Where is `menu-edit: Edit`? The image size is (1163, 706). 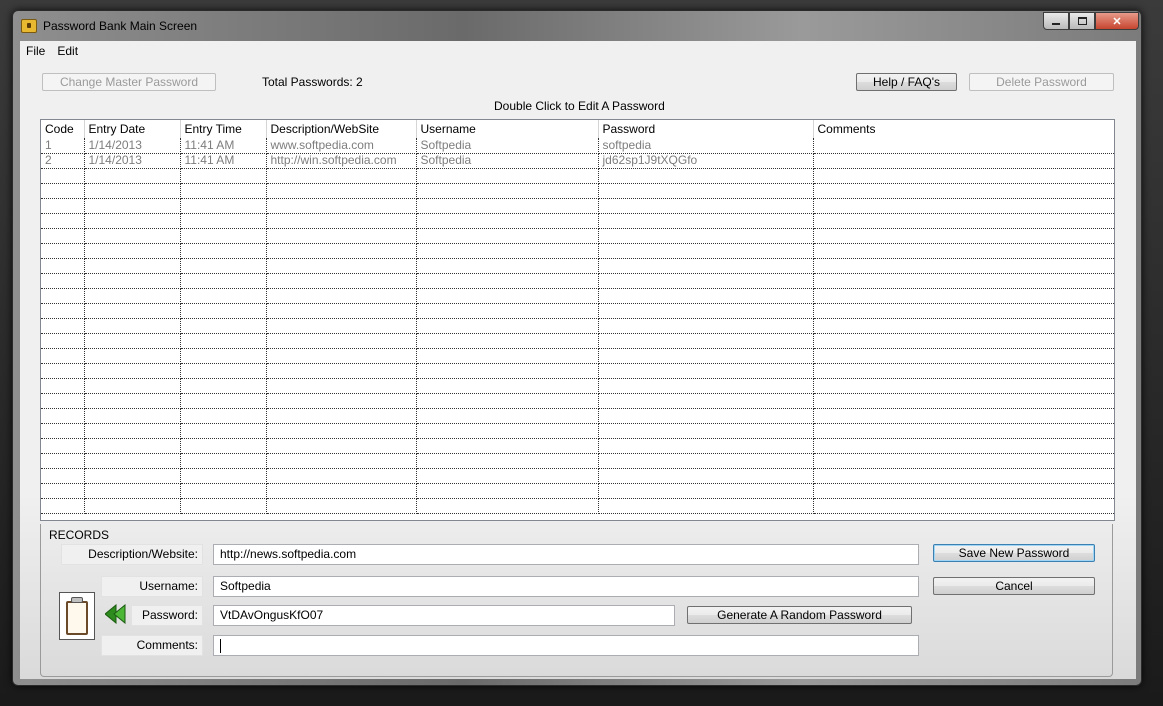
menu-edit: Edit is located at coordinates (67, 51).